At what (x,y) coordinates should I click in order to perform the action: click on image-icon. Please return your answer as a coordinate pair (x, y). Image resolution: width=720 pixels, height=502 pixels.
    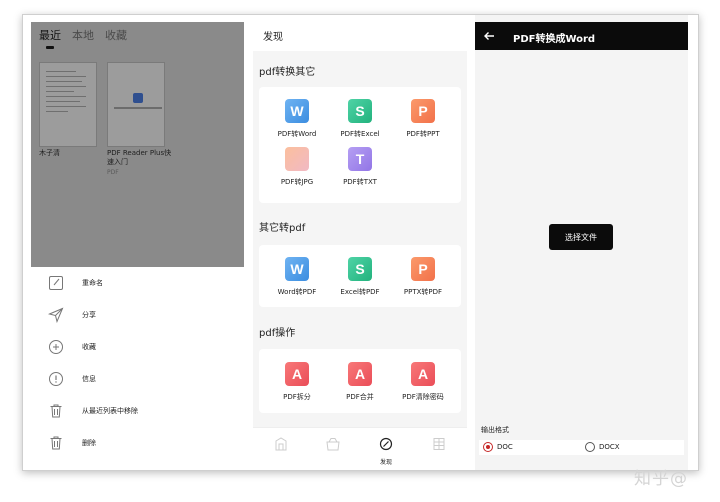
    Looking at the image, I should click on (297, 159).